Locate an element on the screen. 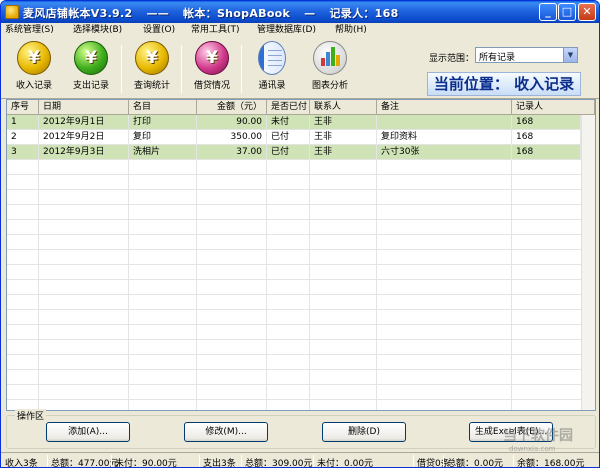 The width and height of the screenshot is (600, 468). menu-settings: 设置(O) is located at coordinates (159, 30).